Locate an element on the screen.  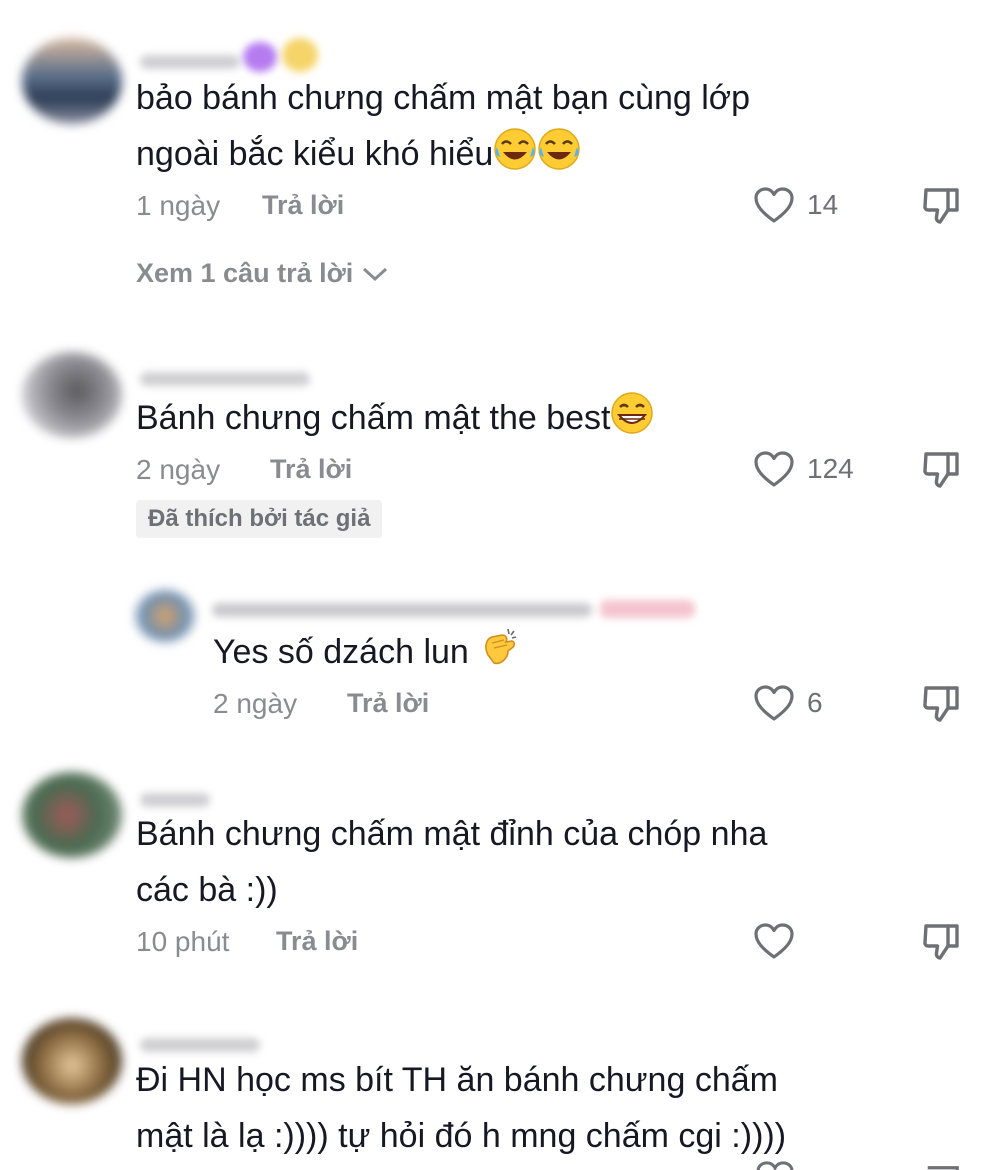
like-button: 14 is located at coordinates (795, 205).